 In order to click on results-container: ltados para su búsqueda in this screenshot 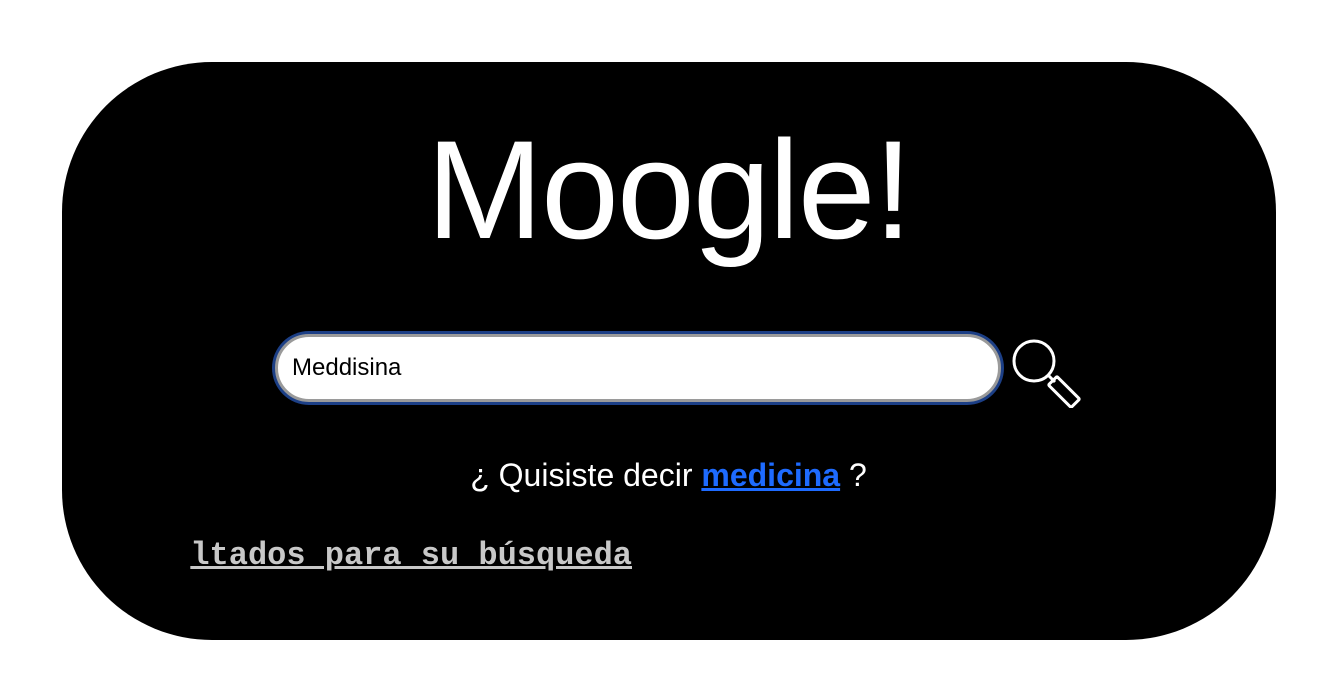, I will do `click(412, 560)`.